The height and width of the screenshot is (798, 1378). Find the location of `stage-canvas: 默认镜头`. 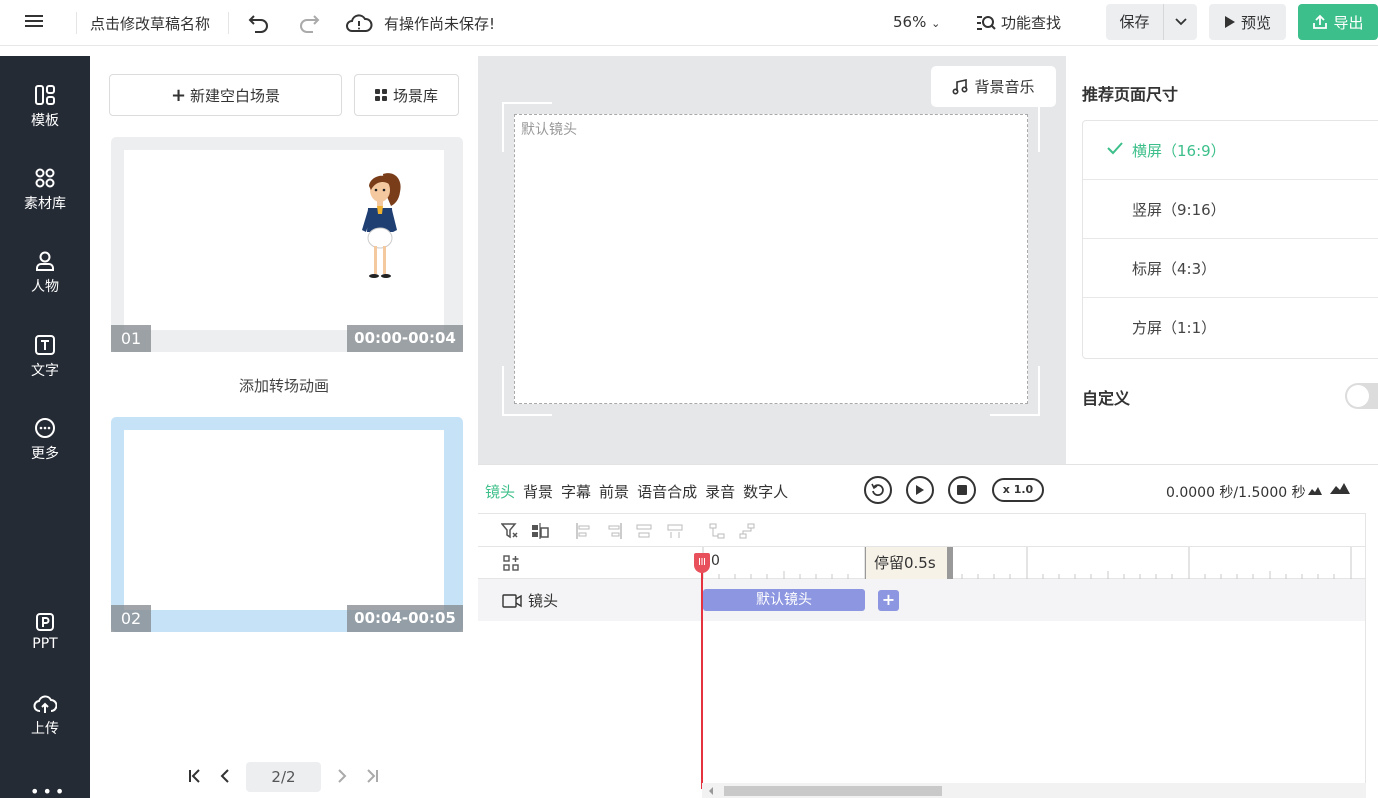

stage-canvas: 默认镜头 is located at coordinates (771, 259).